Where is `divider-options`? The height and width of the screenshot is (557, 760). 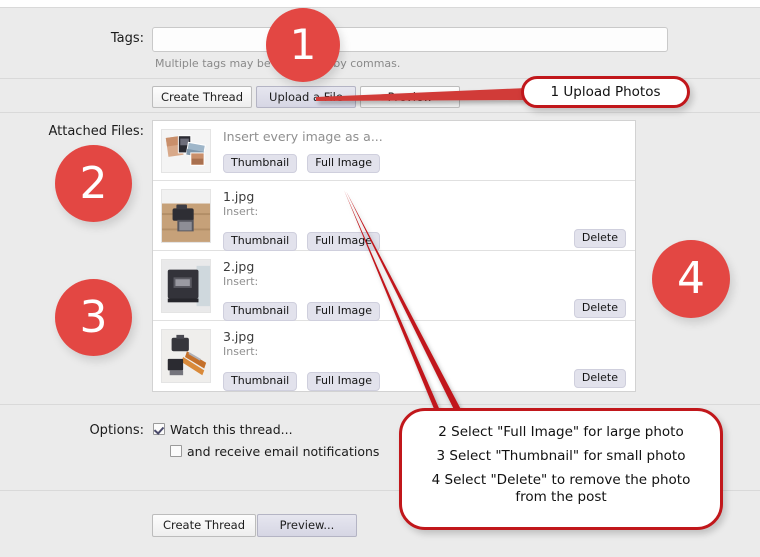 divider-options is located at coordinates (380, 404).